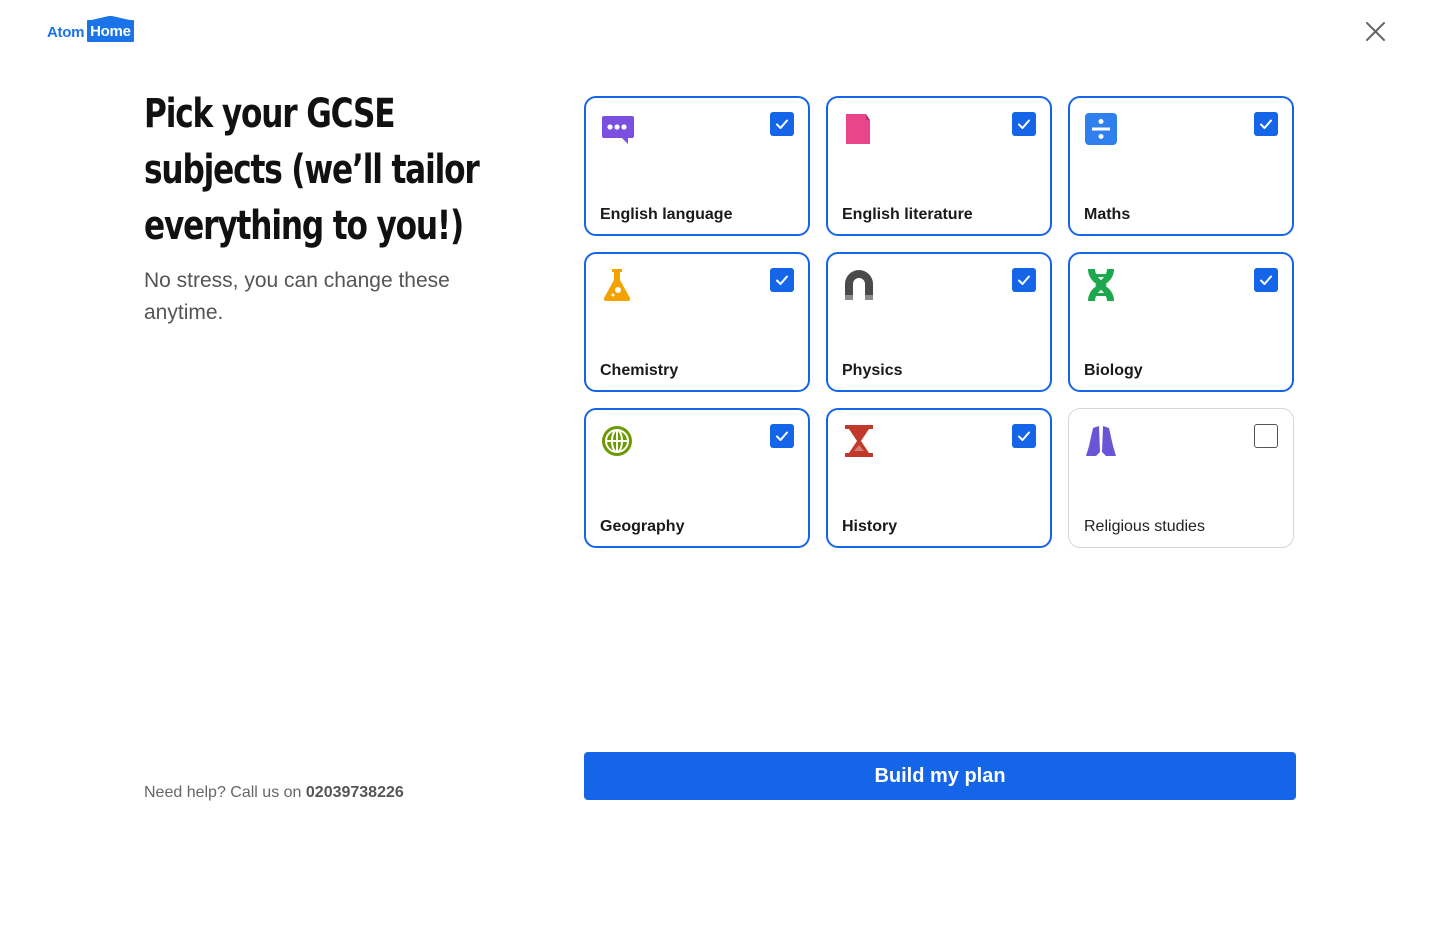 This screenshot has height=930, width=1440. What do you see at coordinates (1181, 166) in the screenshot?
I see `subject-card-maths: Maths` at bounding box center [1181, 166].